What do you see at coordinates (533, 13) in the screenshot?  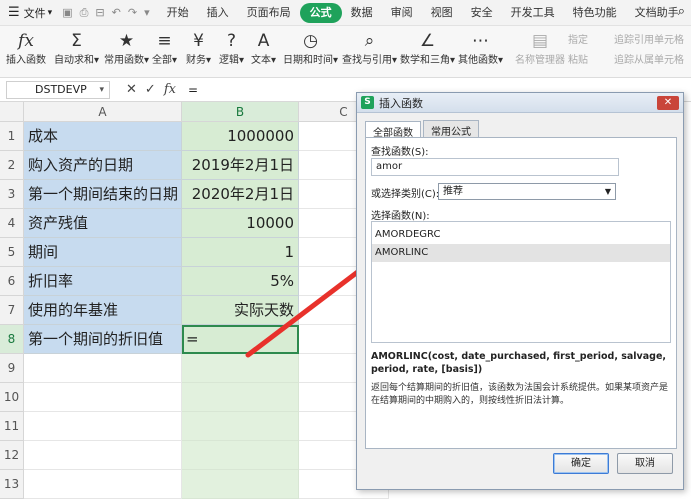 I see `tab-developer: 开发工具` at bounding box center [533, 13].